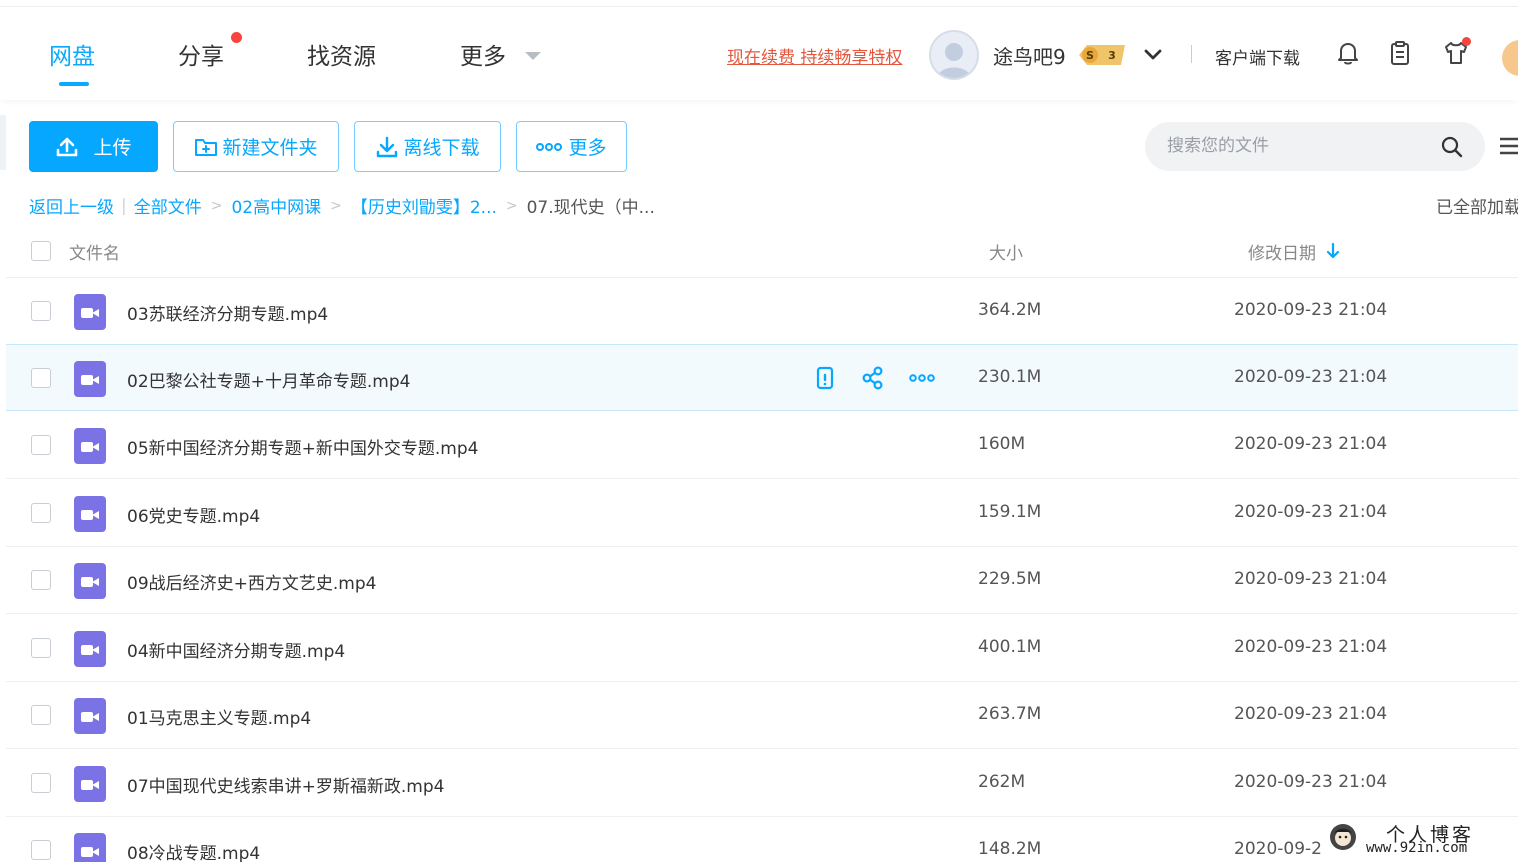 This screenshot has height=862, width=1518. I want to click on skin-notification-dot, so click(1466, 41).